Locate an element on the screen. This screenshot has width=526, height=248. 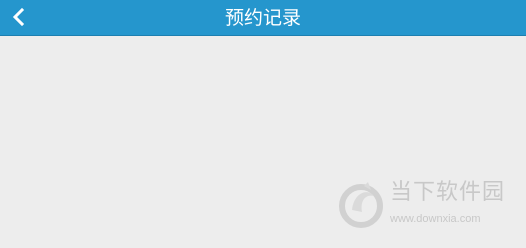
watermark: 当下软件园 www.downxia.com is located at coordinates (424, 207).